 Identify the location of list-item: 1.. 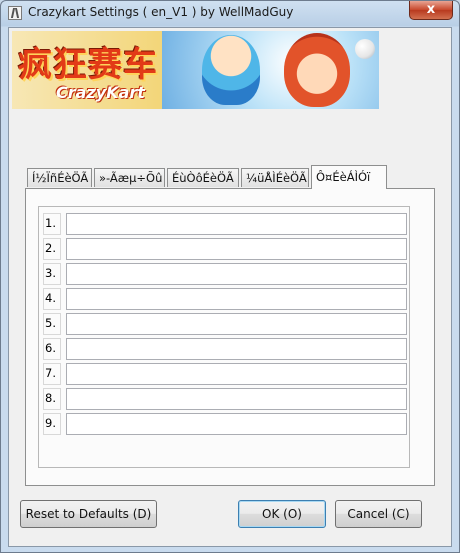
(225, 224).